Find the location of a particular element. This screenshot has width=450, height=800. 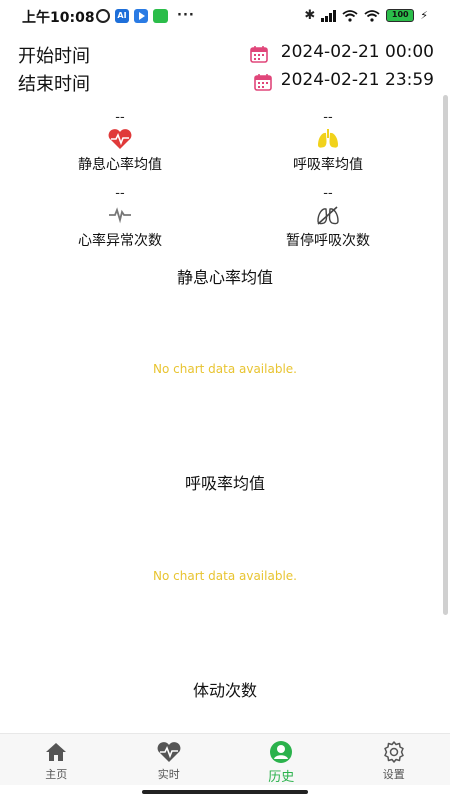

lungs-icon is located at coordinates (328, 138).